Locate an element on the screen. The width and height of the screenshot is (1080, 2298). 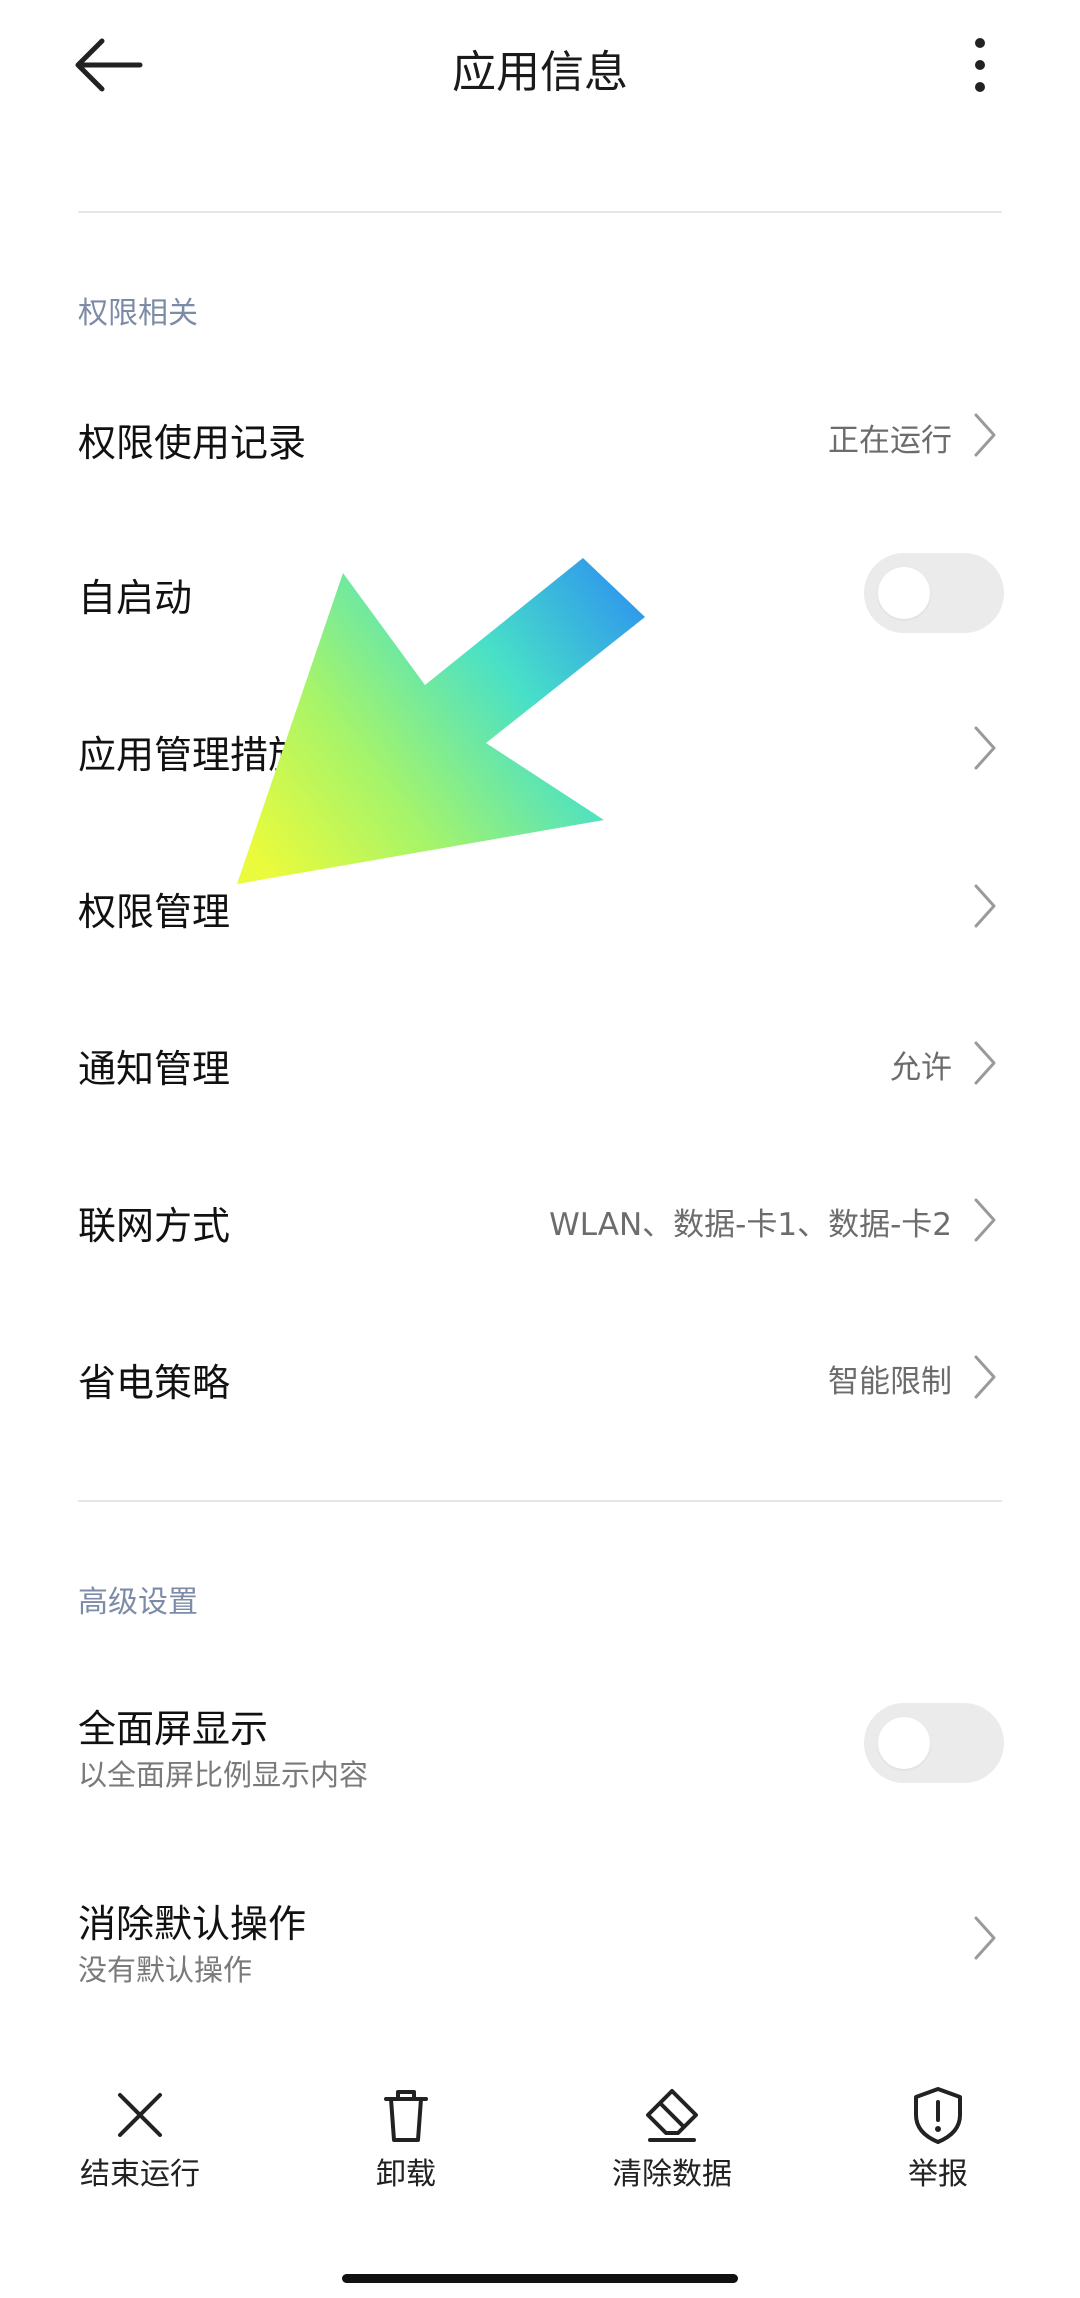
page-title: 应用信息 is located at coordinates (540, 72).